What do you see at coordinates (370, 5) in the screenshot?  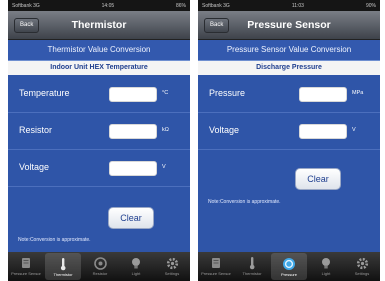 I see `battery-label: 90%` at bounding box center [370, 5].